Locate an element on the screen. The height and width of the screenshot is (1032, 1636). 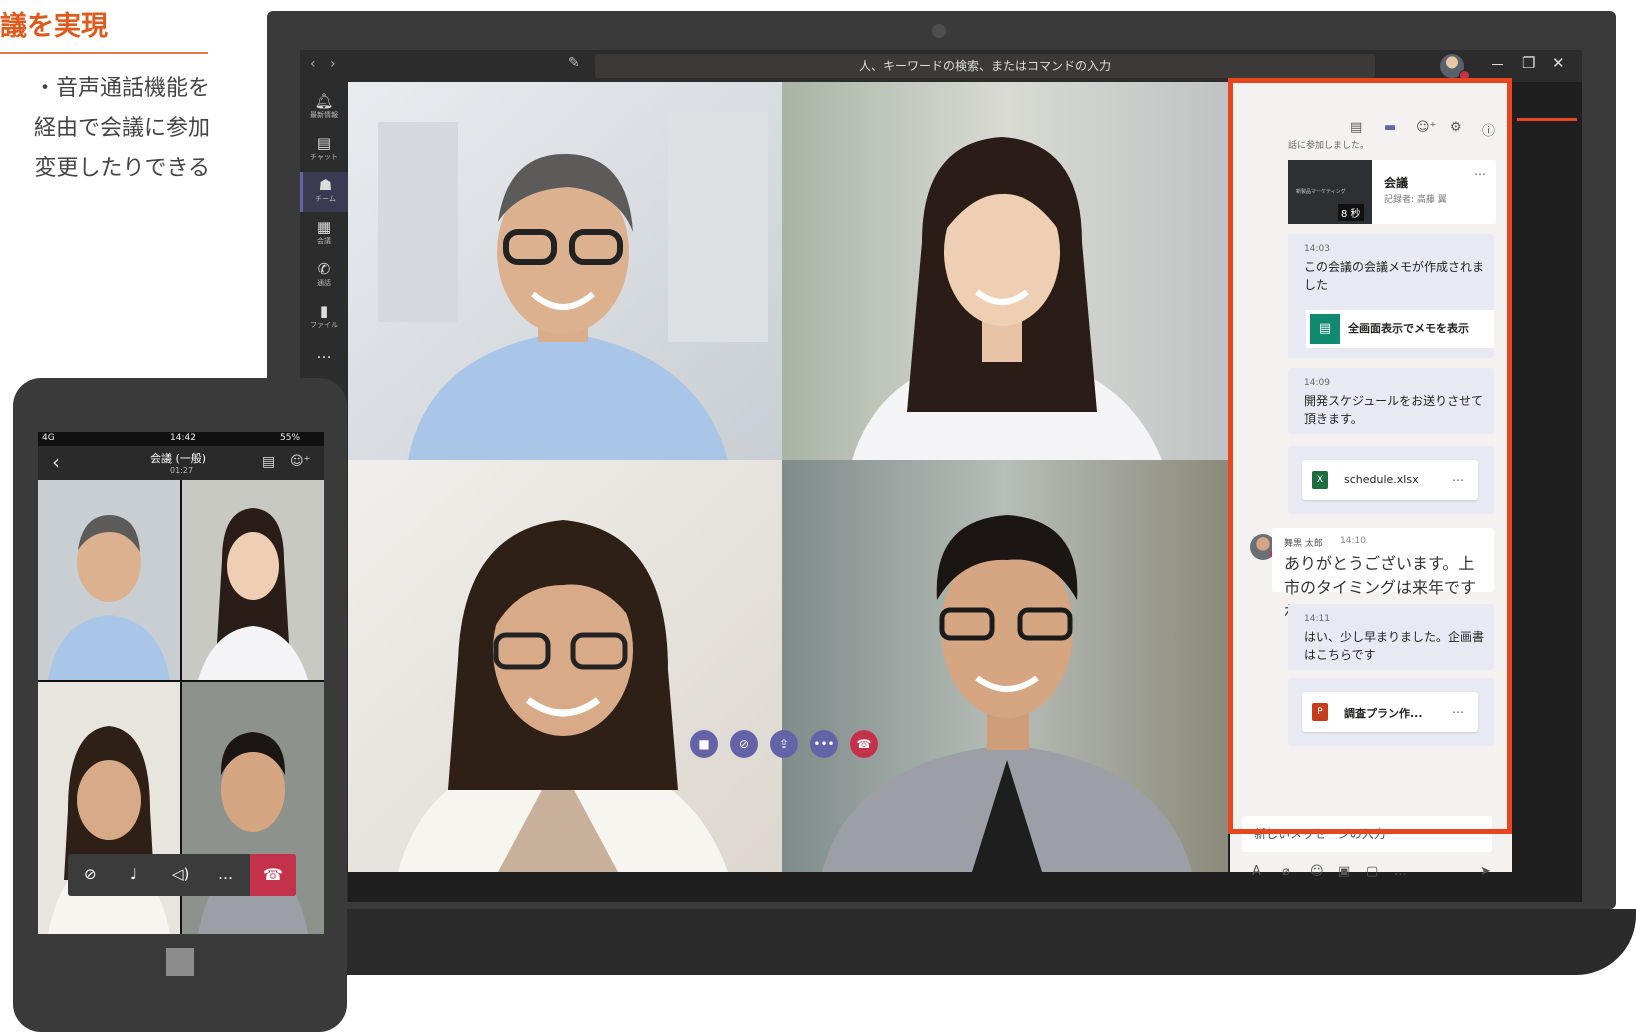
format-icon: A is located at coordinates (1256, 871).